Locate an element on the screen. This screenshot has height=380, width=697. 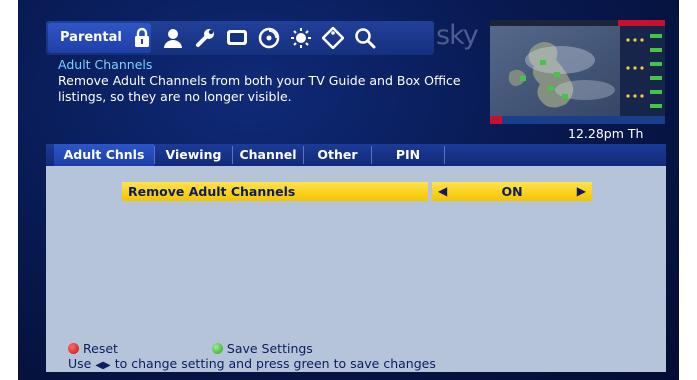
parental-menu-tab: Parental is located at coordinates (99, 38).